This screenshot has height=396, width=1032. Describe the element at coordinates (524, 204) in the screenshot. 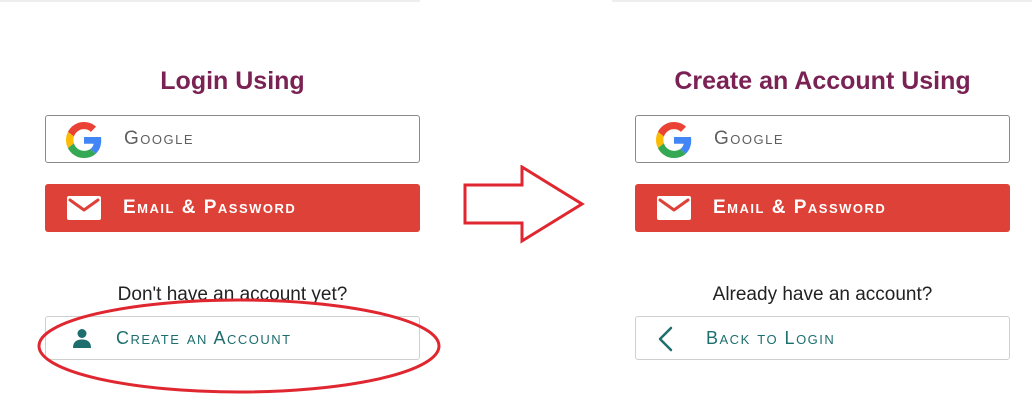

I see `right-arrow-icon` at that location.